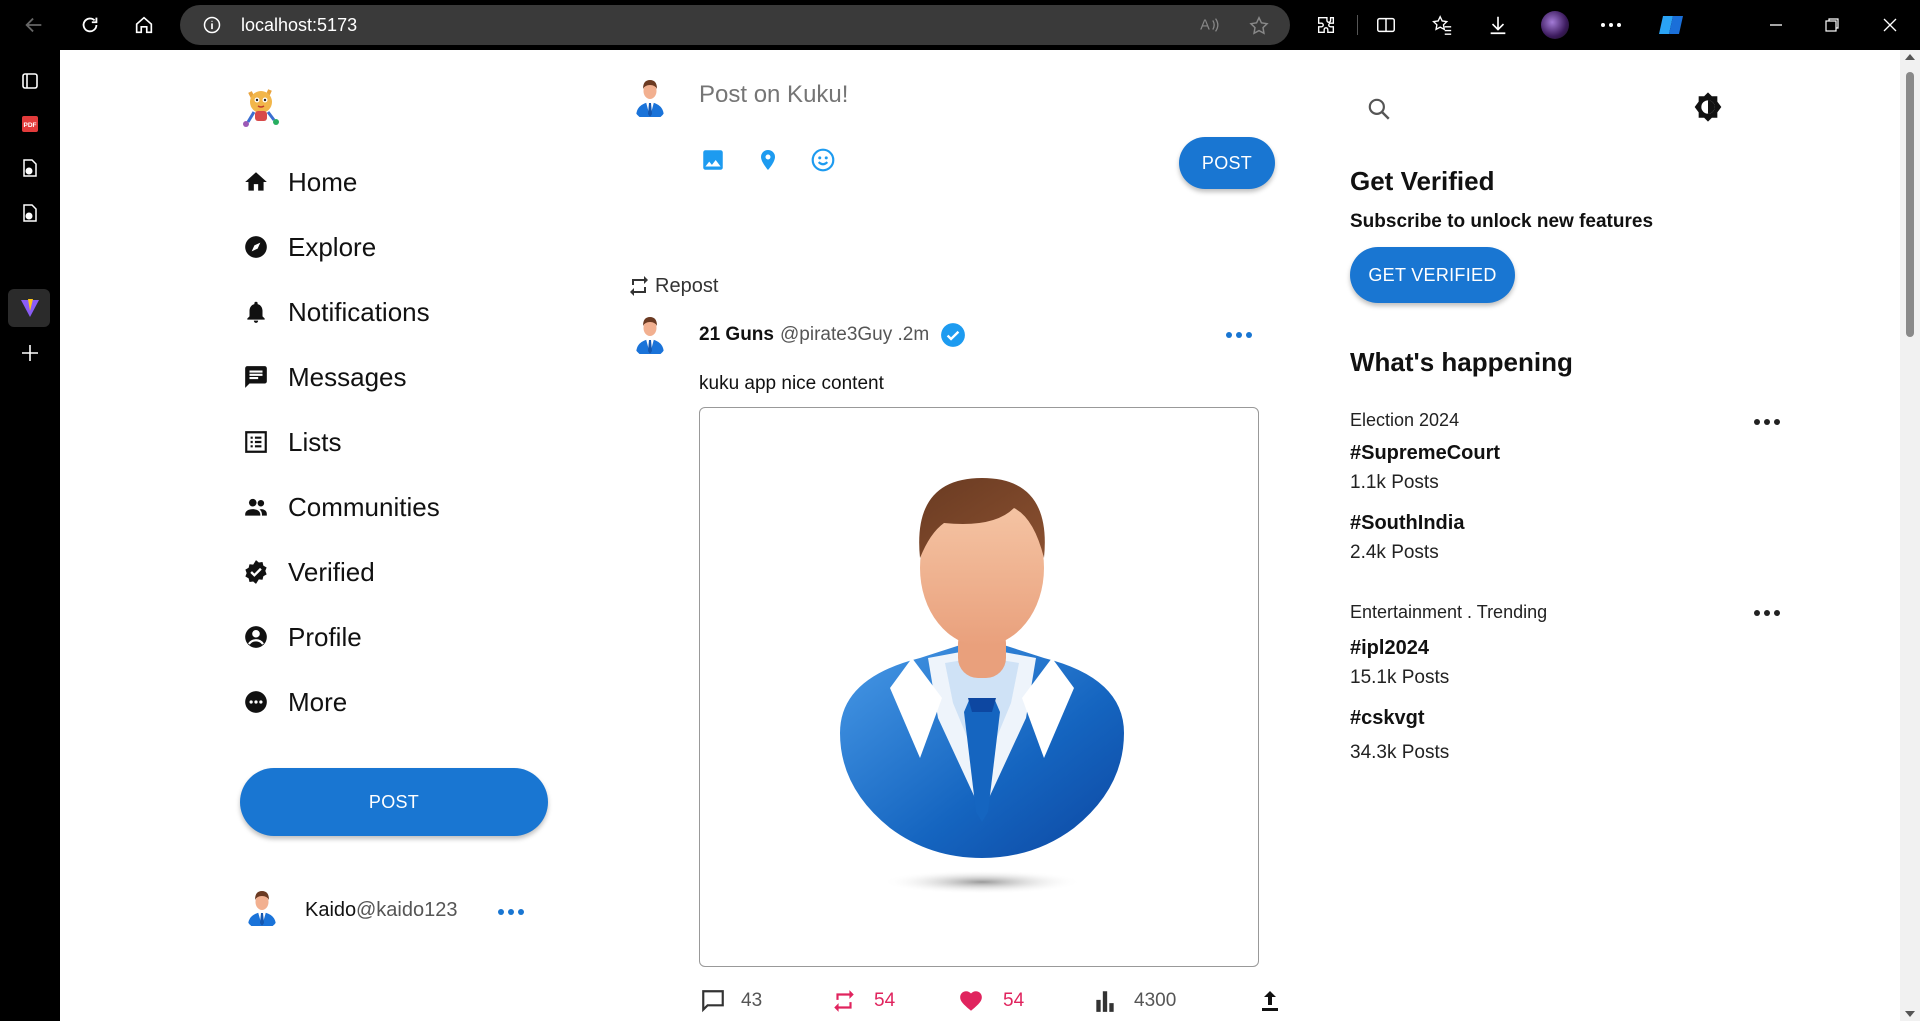 This screenshot has width=1920, height=1021. Describe the element at coordinates (256, 377) in the screenshot. I see `message-icon` at that location.